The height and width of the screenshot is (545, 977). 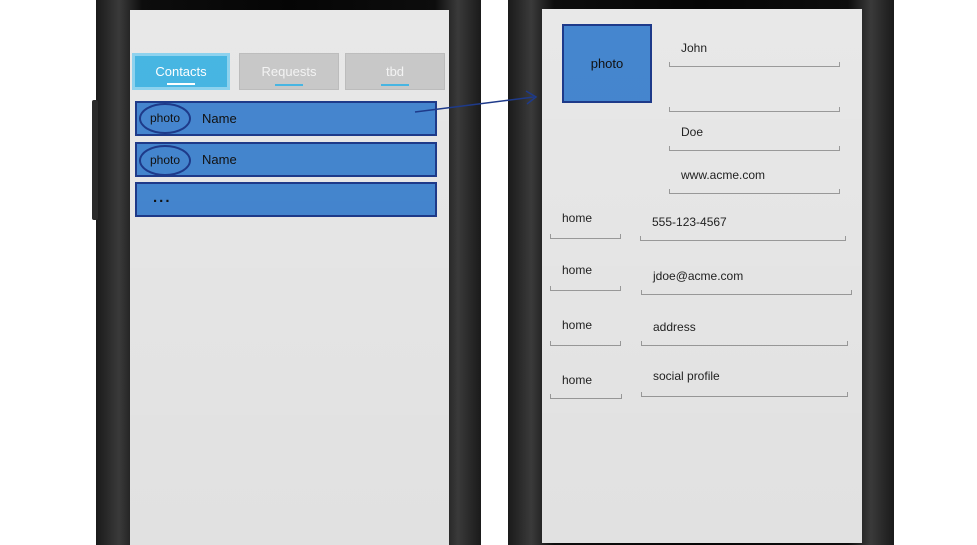 What do you see at coordinates (746, 281) in the screenshot?
I see `email-field: jdoe@acme.com` at bounding box center [746, 281].